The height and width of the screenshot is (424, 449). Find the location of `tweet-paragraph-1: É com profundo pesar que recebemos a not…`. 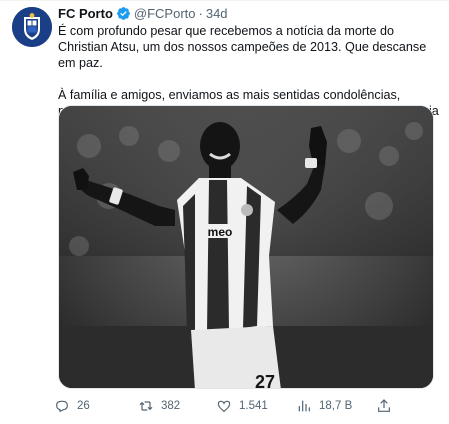

tweet-paragraph-1: É com profundo pesar que recebemos a not… is located at coordinates (242, 47).